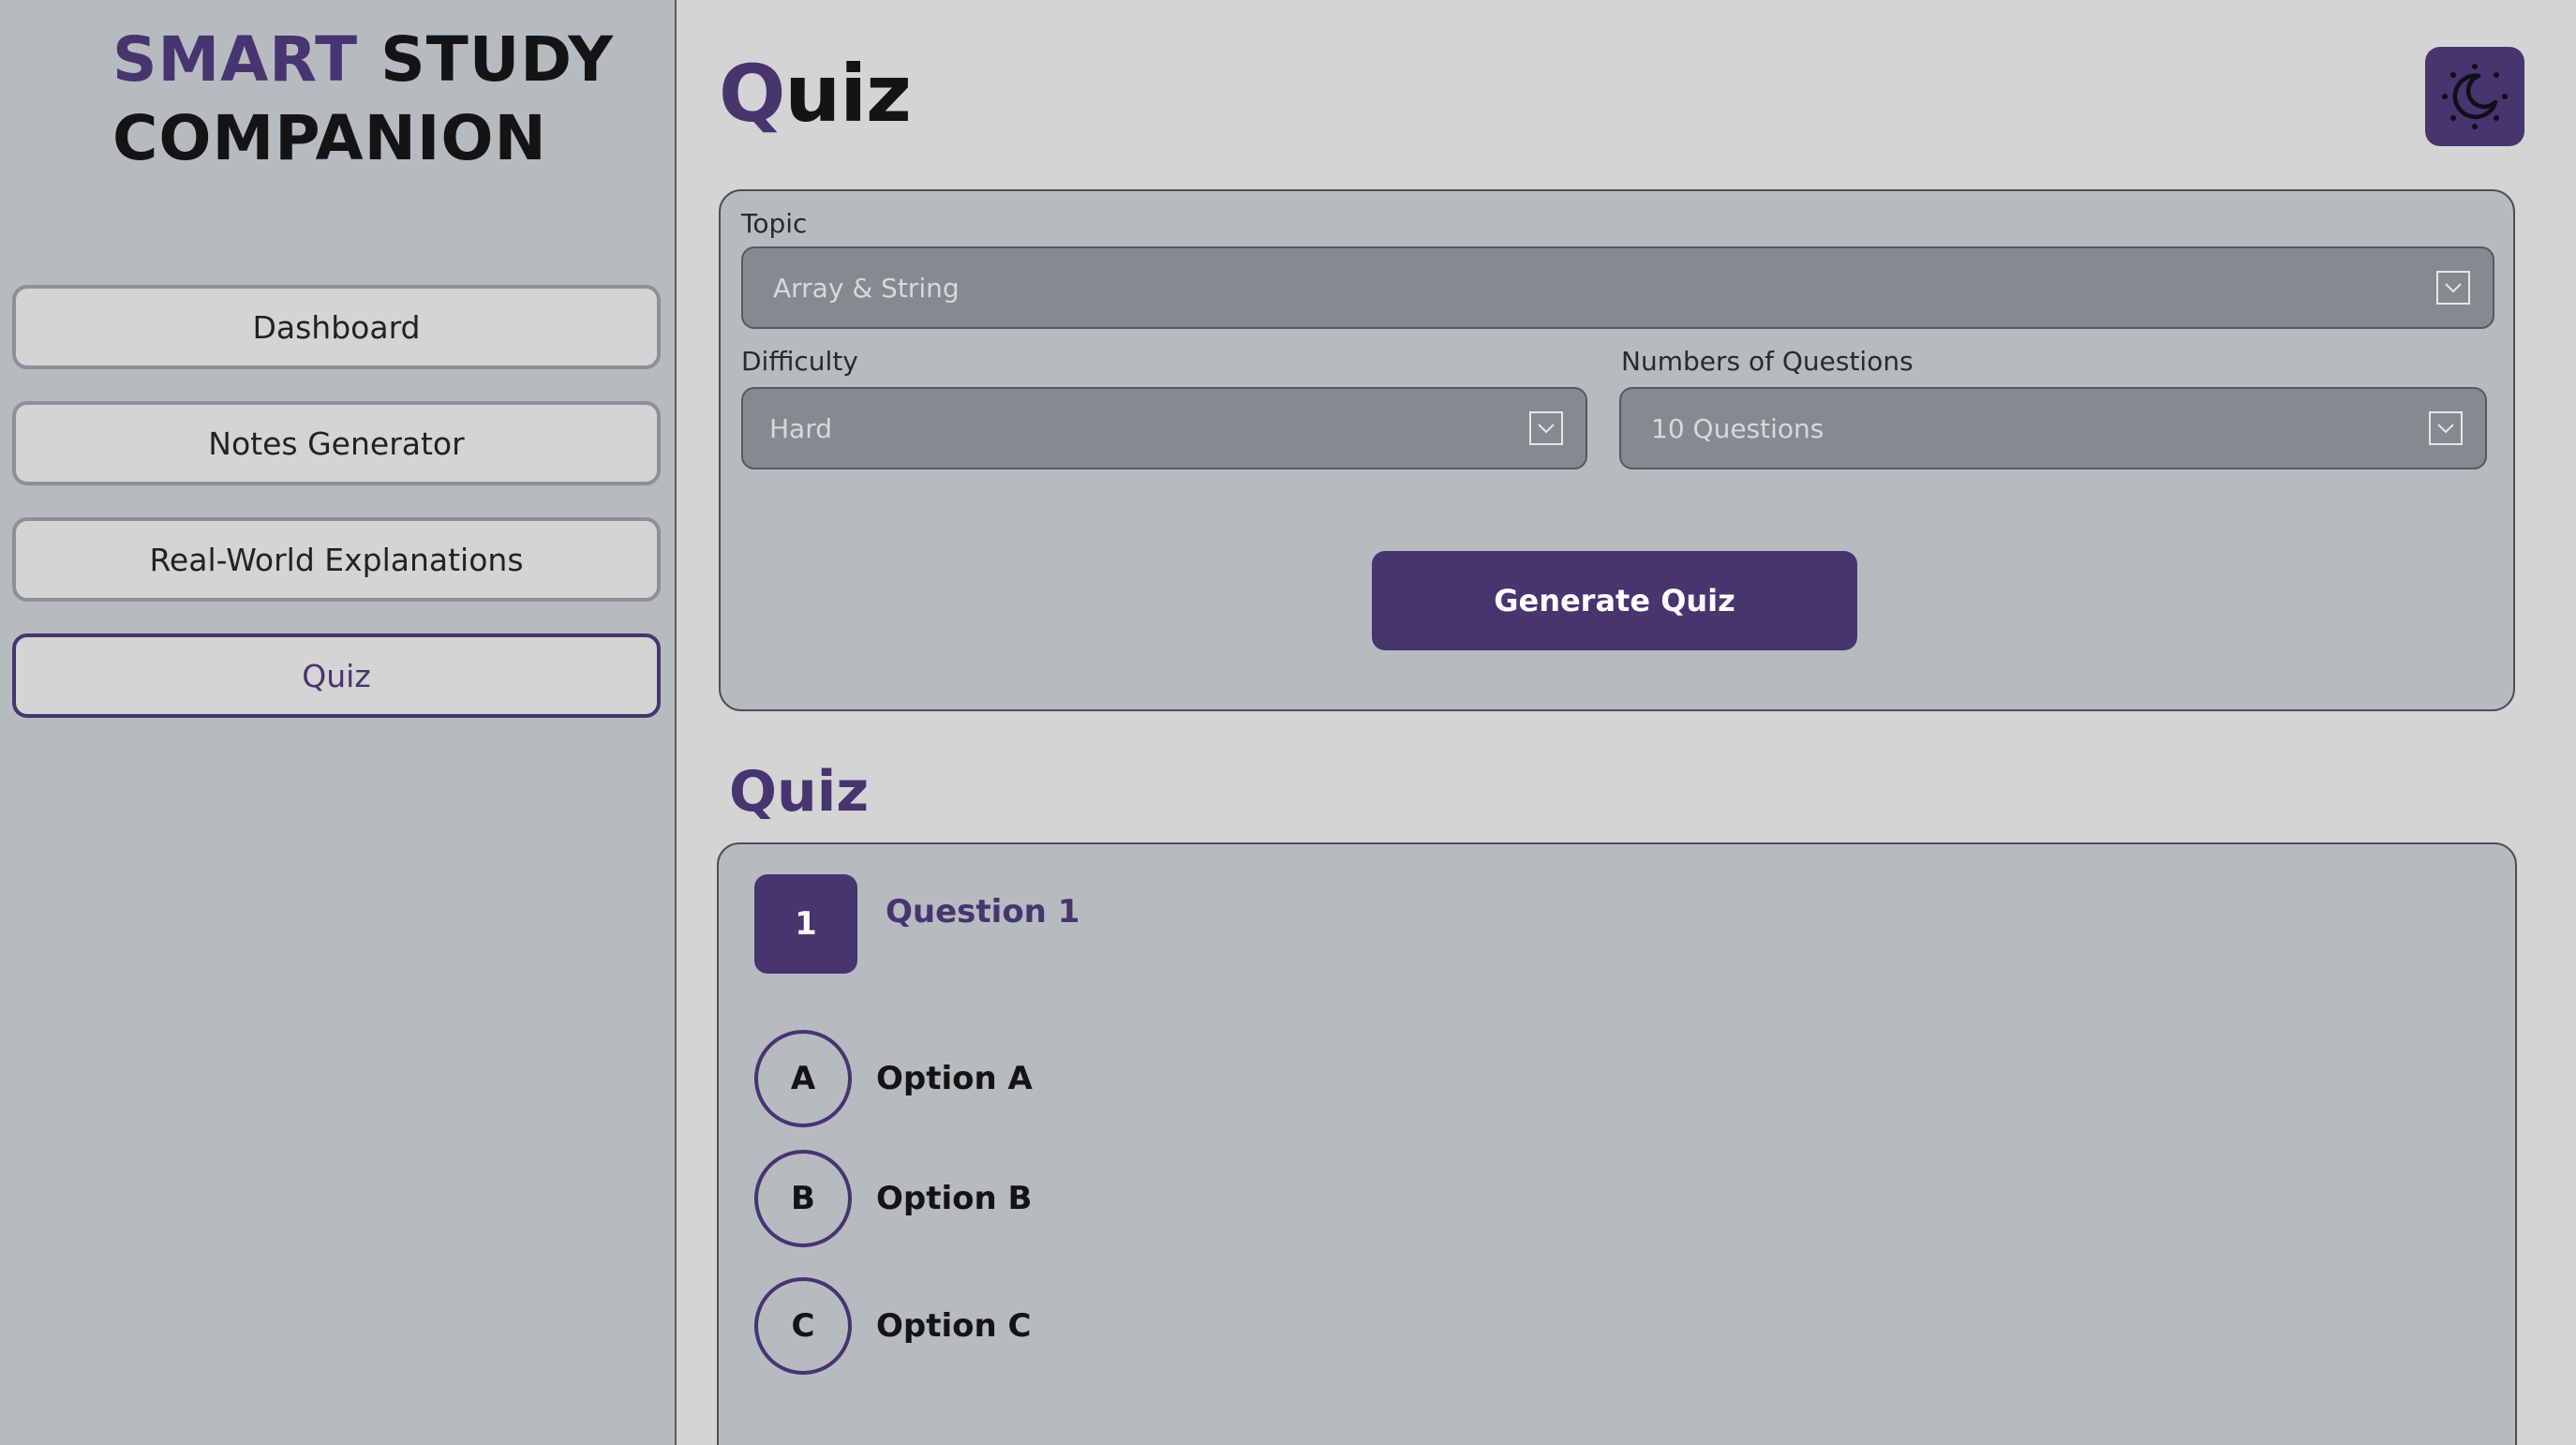 The height and width of the screenshot is (1445, 2576). What do you see at coordinates (1614, 600) in the screenshot?
I see `generate-quiz-button: Generate Quiz` at bounding box center [1614, 600].